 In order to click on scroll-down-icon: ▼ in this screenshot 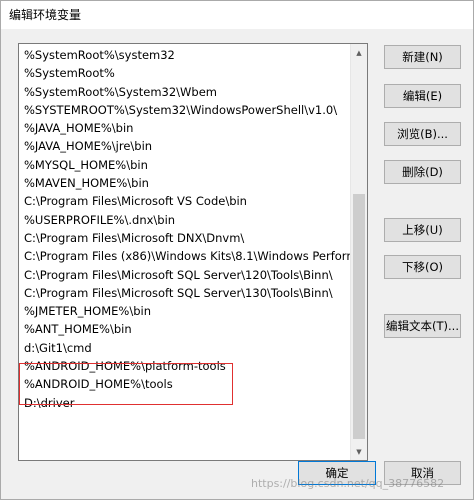, I will do `click(359, 451)`.